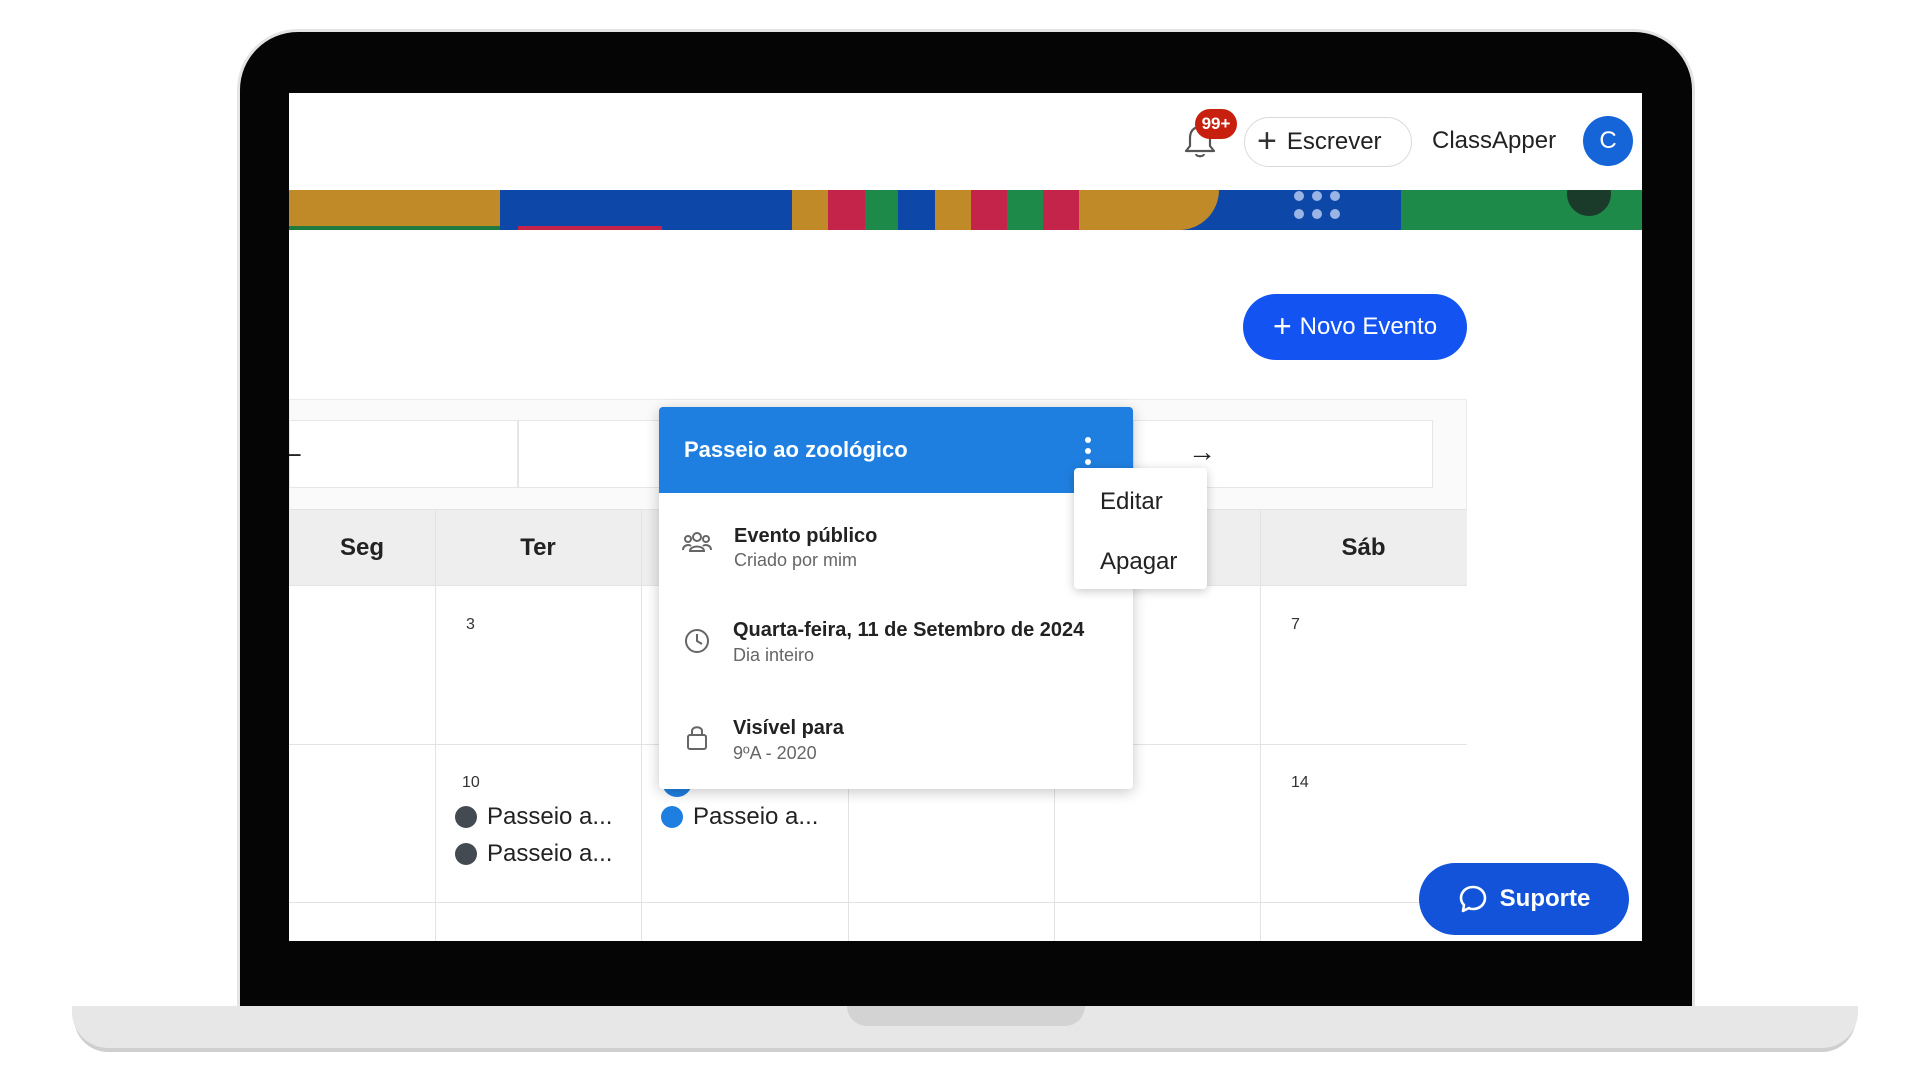 The image size is (1920, 1080). Describe the element at coordinates (1608, 141) in the screenshot. I see `avatar: C` at that location.